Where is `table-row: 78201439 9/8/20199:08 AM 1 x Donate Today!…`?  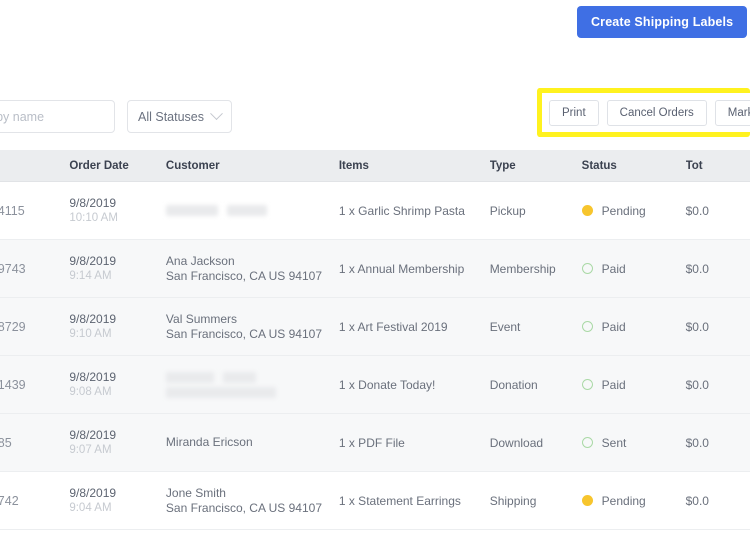
table-row: 78201439 9/8/20199:08 AM 1 x Donate Today!… is located at coordinates (375, 385).